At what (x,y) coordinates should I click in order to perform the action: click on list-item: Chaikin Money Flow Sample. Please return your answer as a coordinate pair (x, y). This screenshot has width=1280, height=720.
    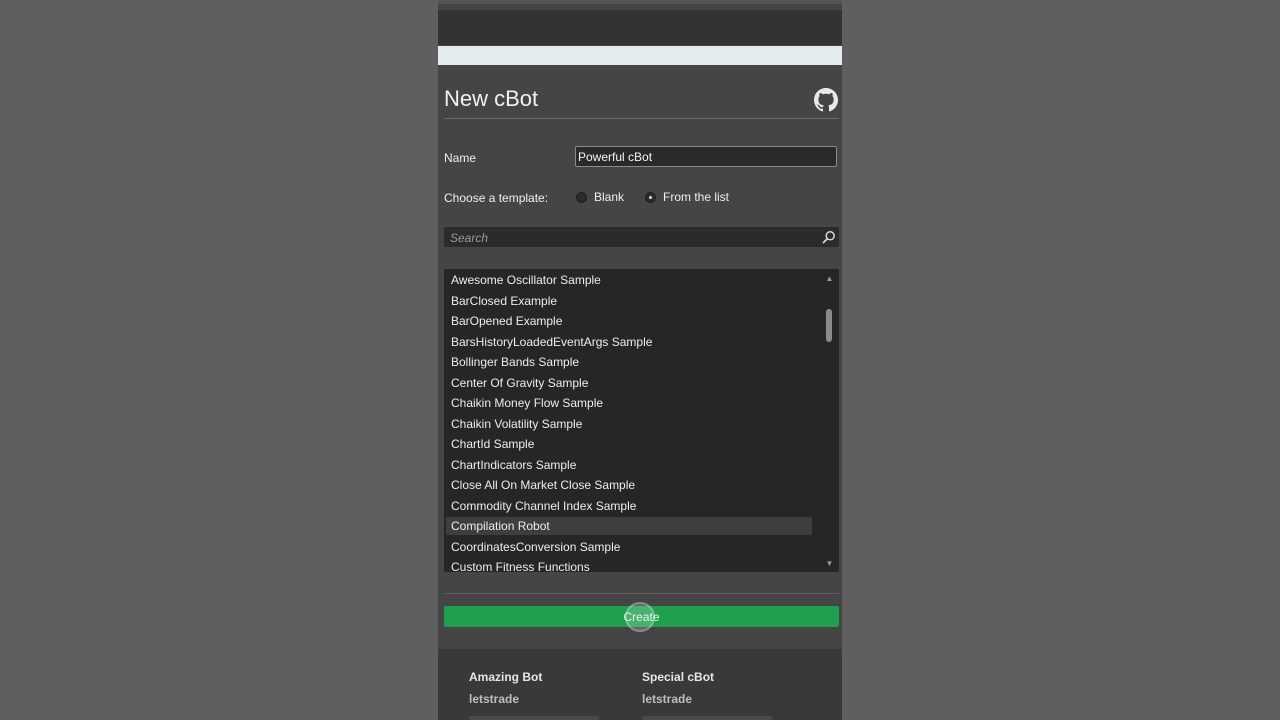
    Looking at the image, I should click on (629, 403).